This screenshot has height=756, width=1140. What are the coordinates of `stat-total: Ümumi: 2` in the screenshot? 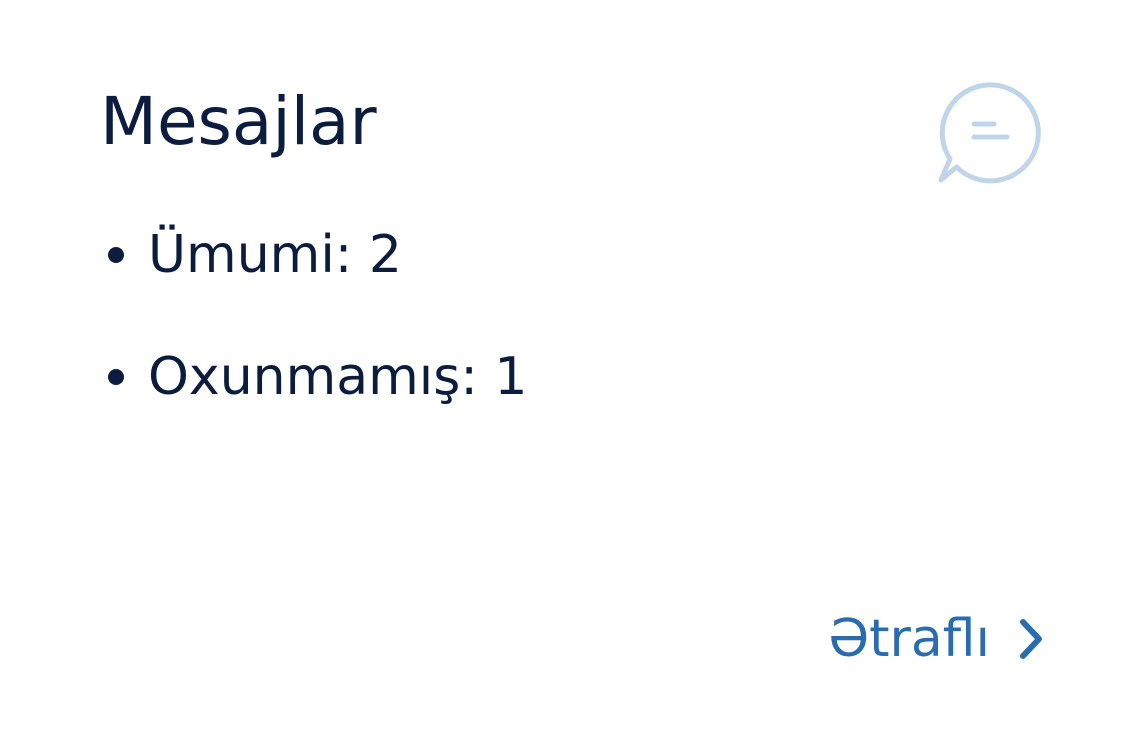 It's located at (313, 255).